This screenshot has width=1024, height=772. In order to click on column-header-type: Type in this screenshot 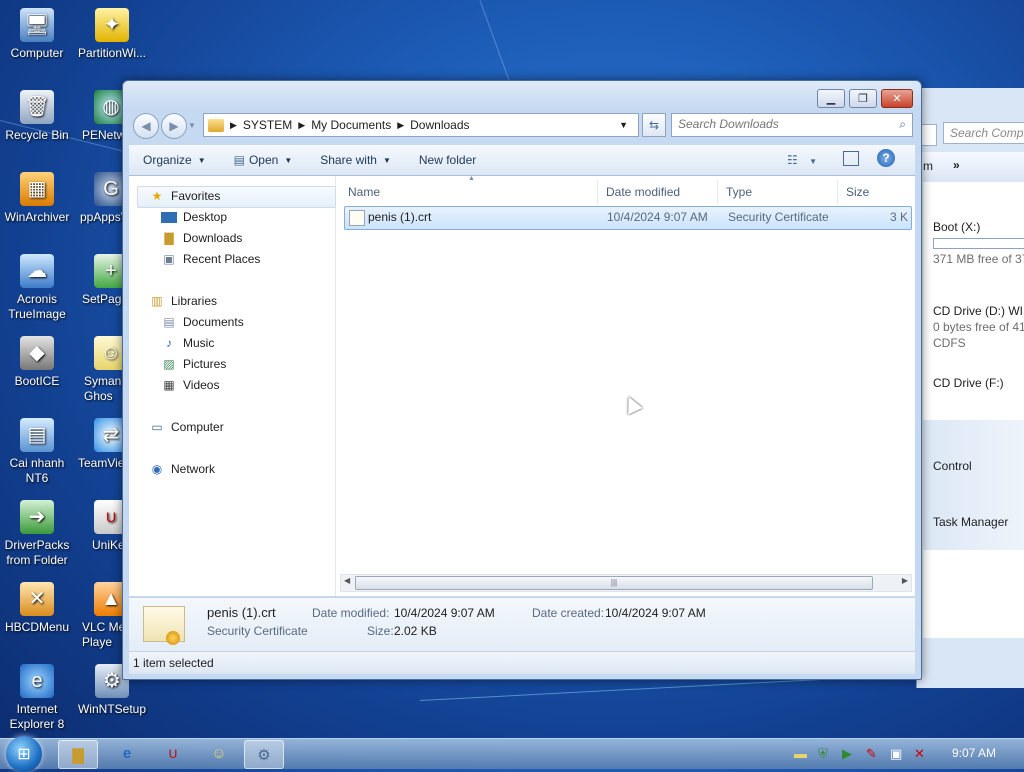, I will do `click(778, 192)`.